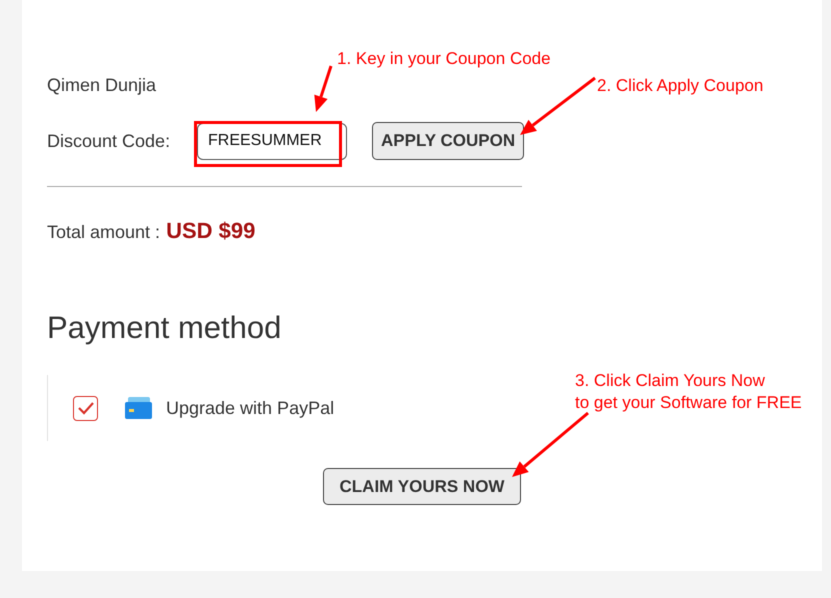  Describe the element at coordinates (680, 86) in the screenshot. I see `annotation-text: 2. Click Apply Coupon` at that location.